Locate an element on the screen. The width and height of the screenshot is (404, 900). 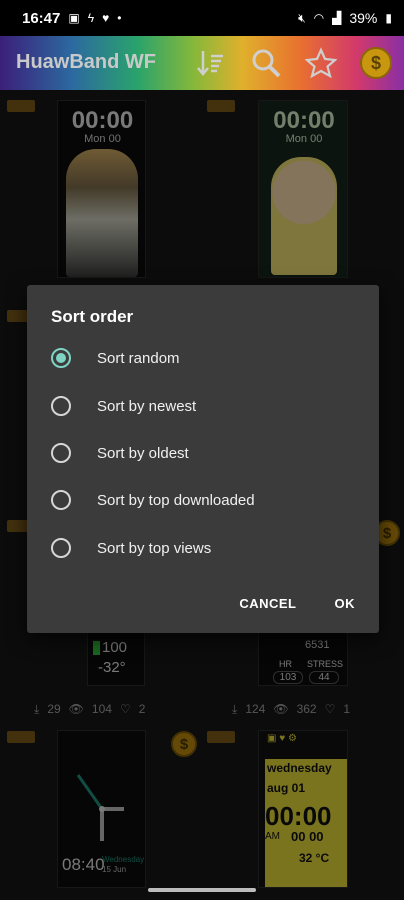
app-title: HuawBand WF is located at coordinates (86, 62).